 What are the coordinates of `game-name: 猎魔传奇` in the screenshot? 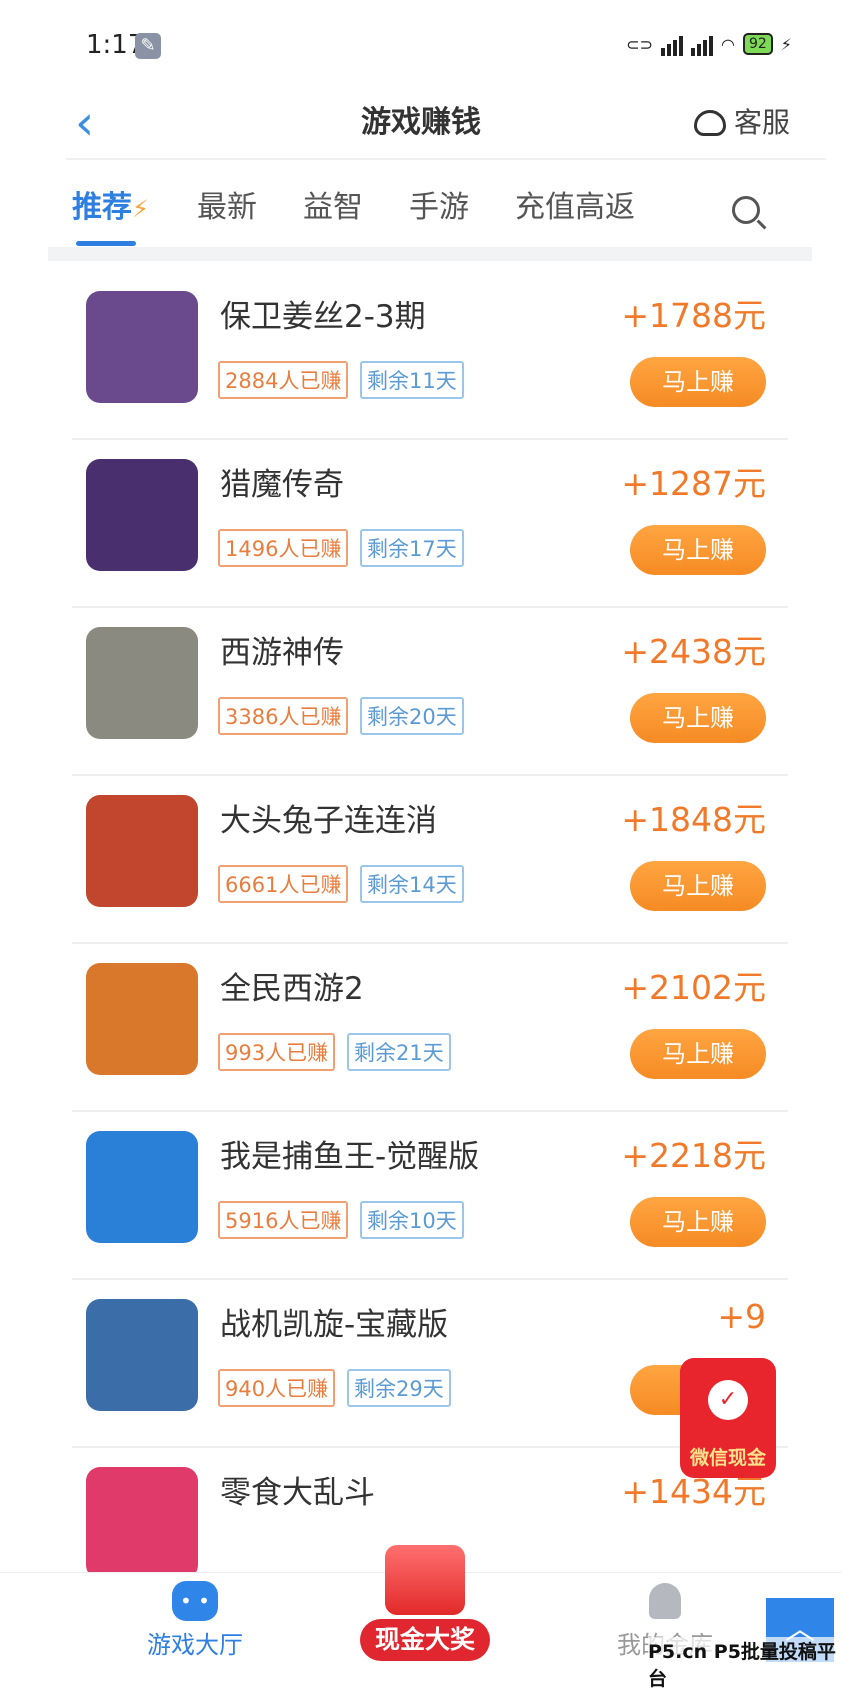 It's located at (282, 485).